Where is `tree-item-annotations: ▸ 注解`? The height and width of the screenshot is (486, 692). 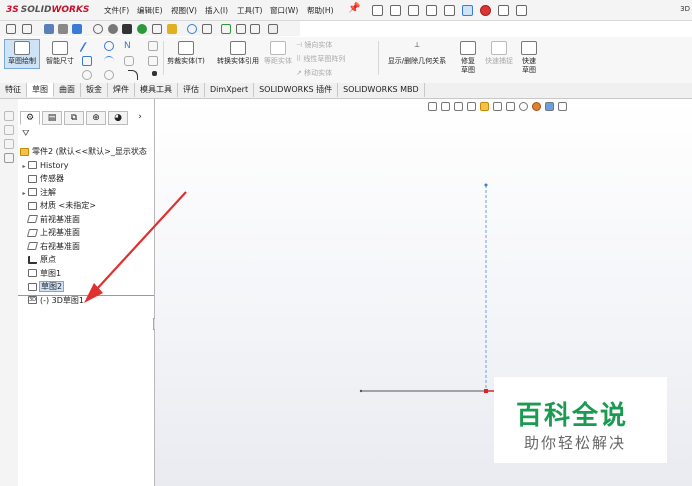 tree-item-annotations: ▸ 注解 is located at coordinates (87, 193).